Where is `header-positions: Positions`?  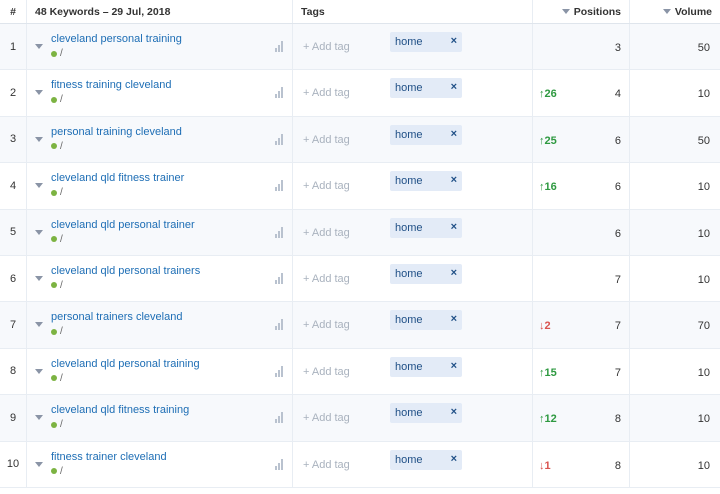 header-positions: Positions is located at coordinates (581, 11).